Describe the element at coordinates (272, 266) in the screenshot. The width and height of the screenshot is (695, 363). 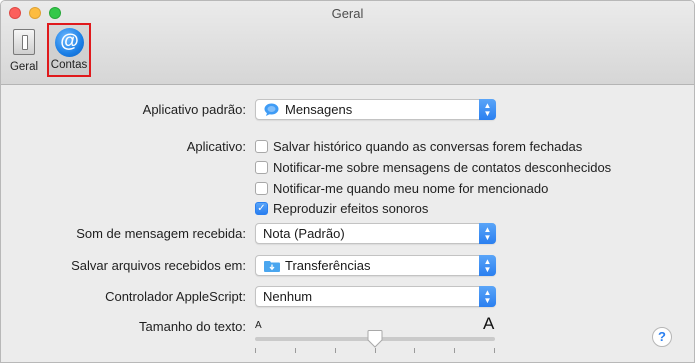
I see `folder-icon` at that location.